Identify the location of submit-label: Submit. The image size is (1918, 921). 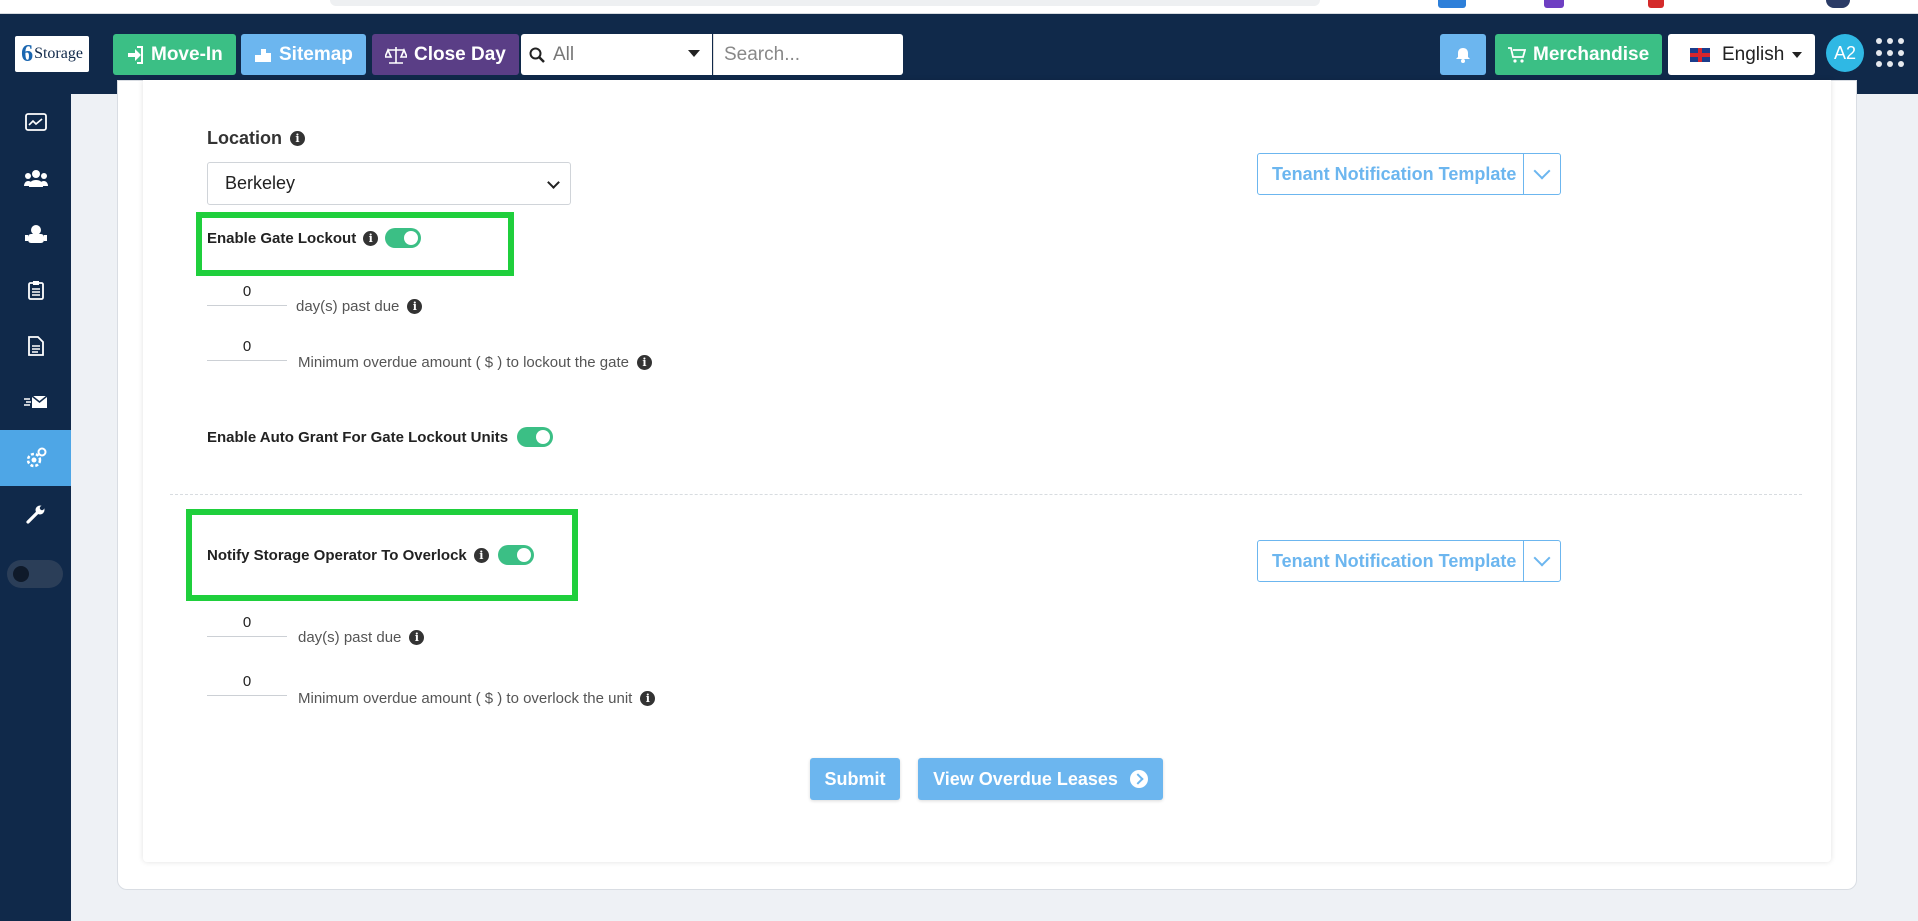
(855, 778).